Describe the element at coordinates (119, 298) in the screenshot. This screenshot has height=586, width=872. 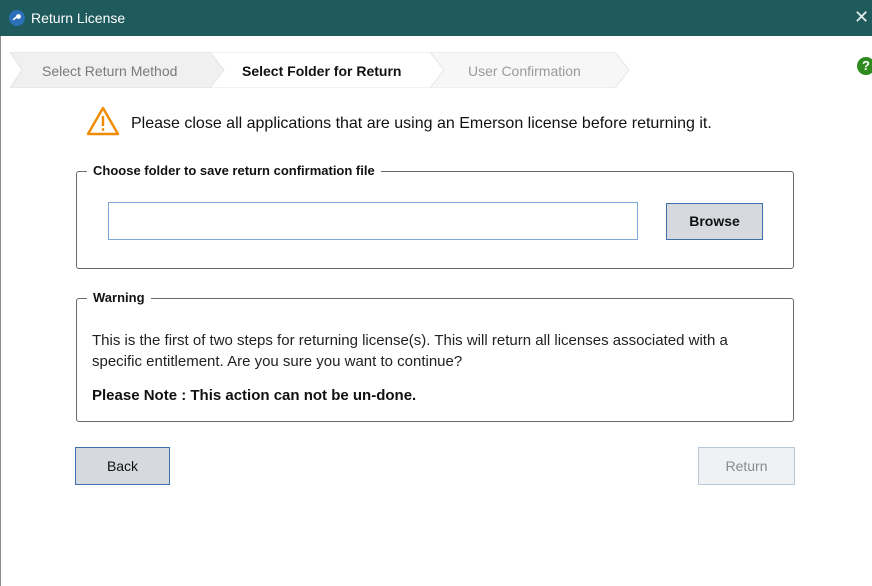
I see `warning-group-legend: Warning` at that location.